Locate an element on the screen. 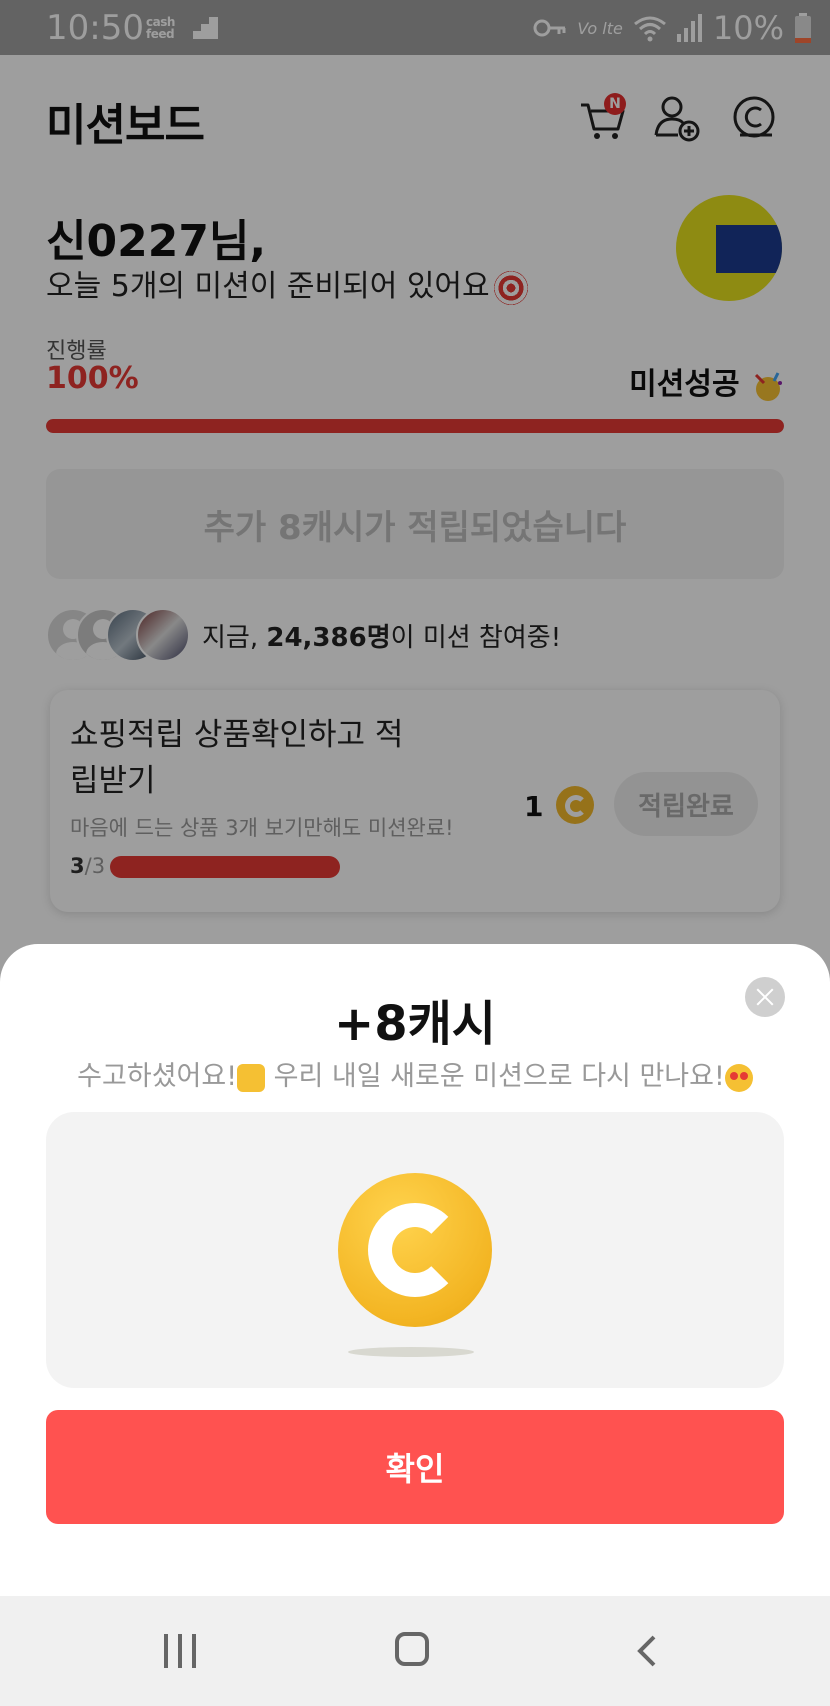 This screenshot has width=830, height=1706. sheet-message: 수고하셨어요! 우리 내일 새로운 미션으로 다시 만나요! is located at coordinates (415, 1073).